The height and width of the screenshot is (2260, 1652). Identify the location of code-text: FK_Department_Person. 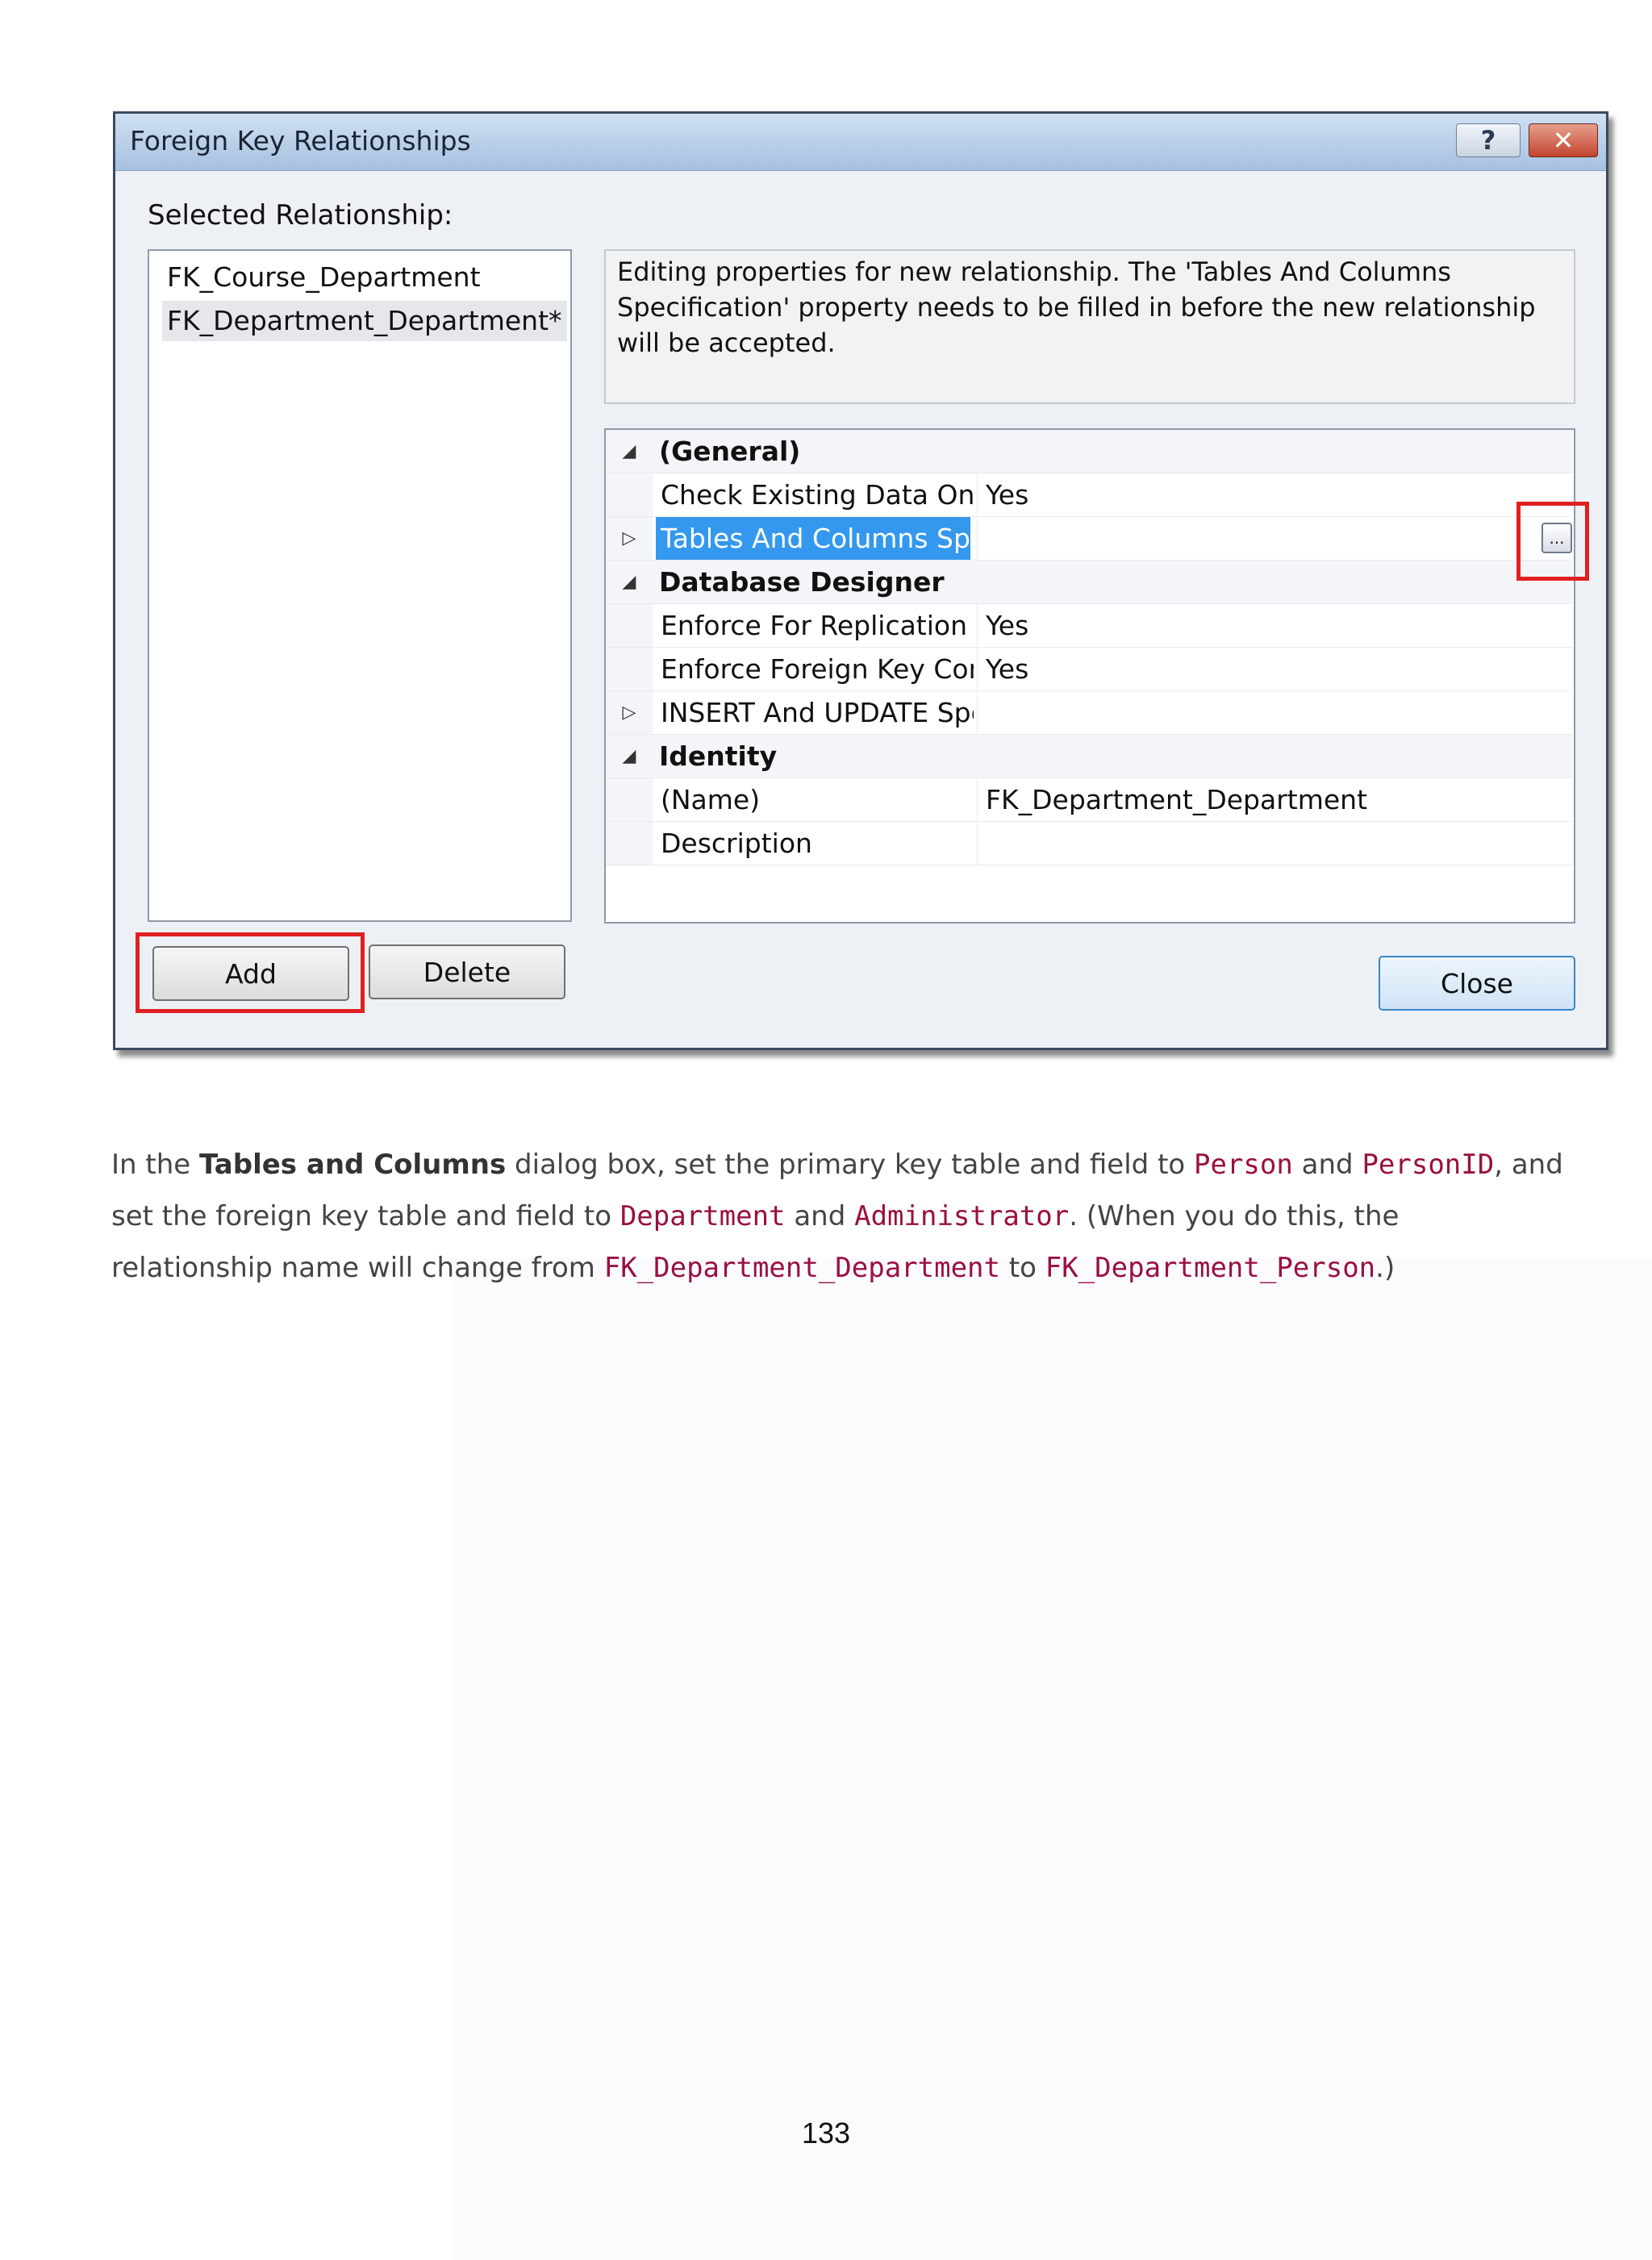
(1210, 1268).